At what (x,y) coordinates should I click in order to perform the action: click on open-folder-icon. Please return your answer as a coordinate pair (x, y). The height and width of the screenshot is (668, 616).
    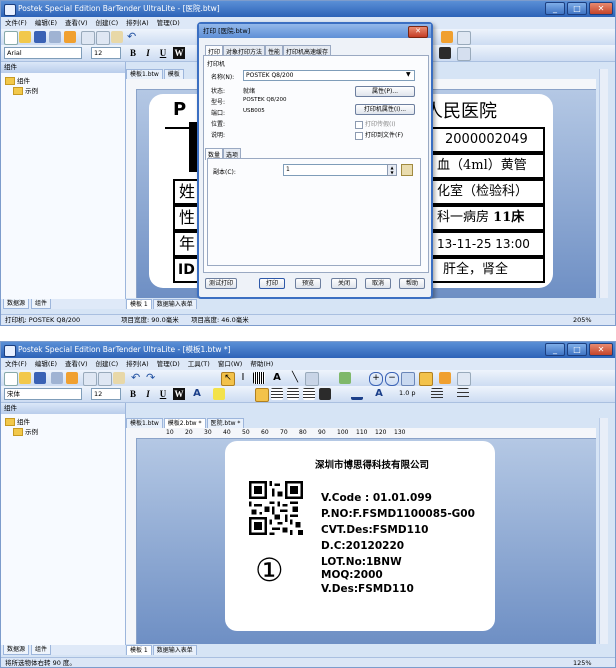
    Looking at the image, I should click on (25, 378).